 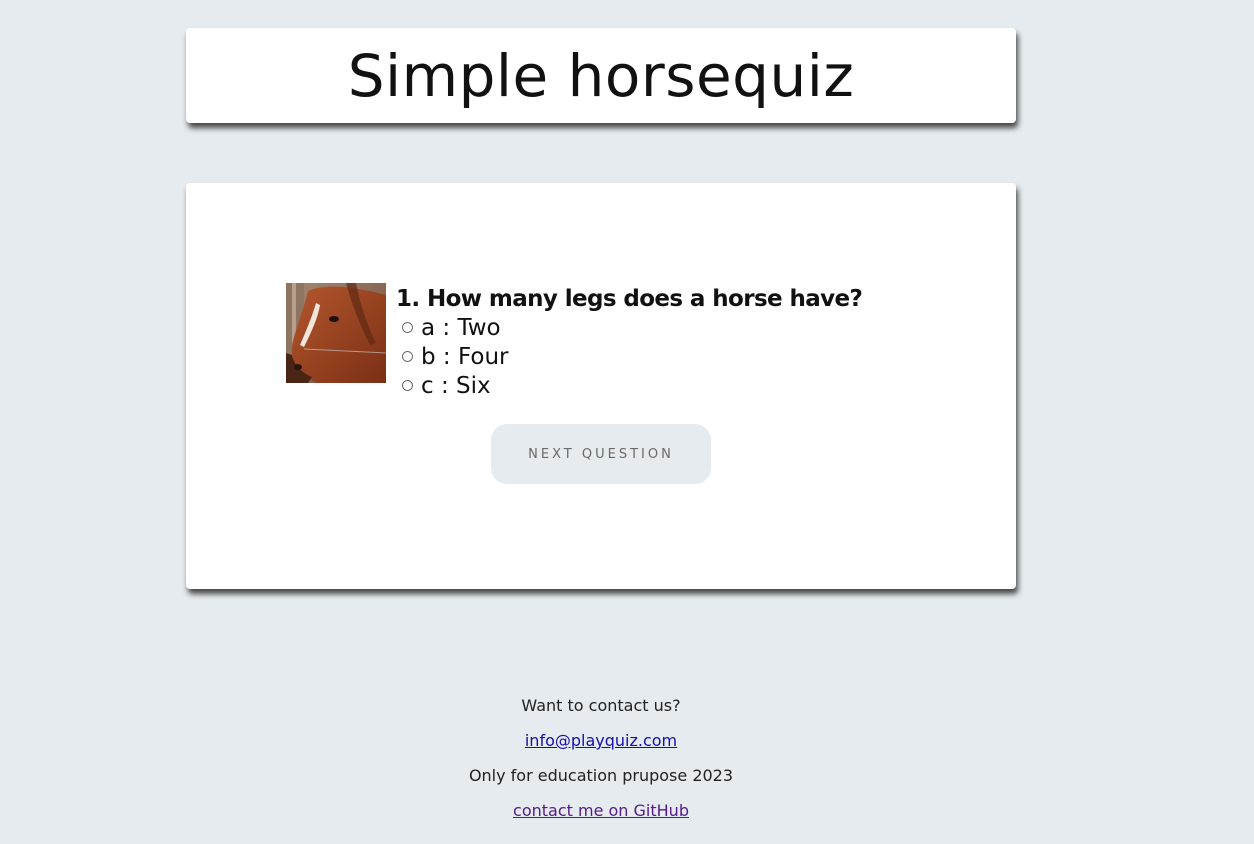 What do you see at coordinates (407, 356) in the screenshot?
I see `radio-b` at bounding box center [407, 356].